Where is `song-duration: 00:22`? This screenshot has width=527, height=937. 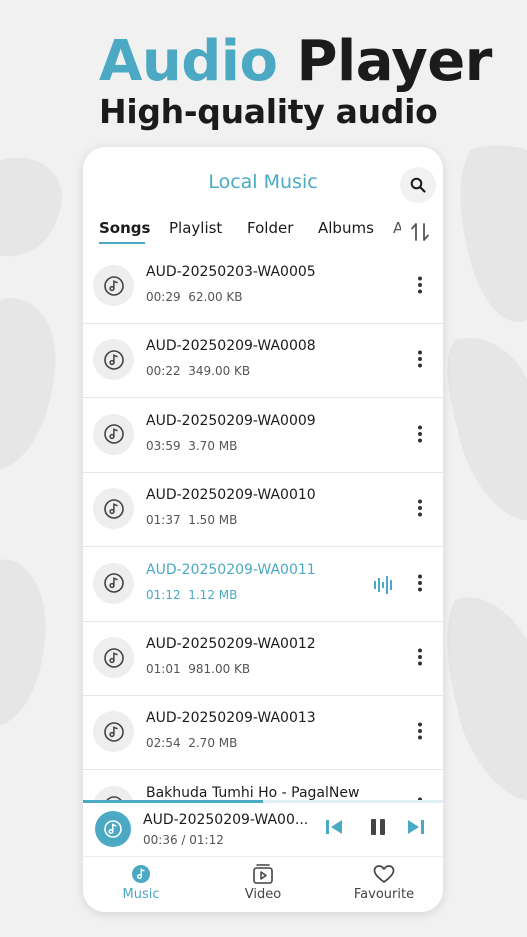 song-duration: 00:22 is located at coordinates (163, 371).